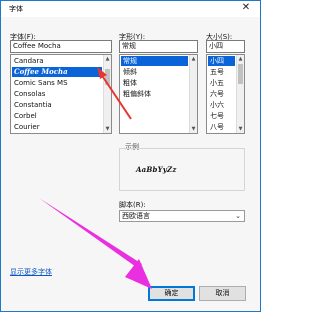  Describe the element at coordinates (95, 243) in the screenshot. I see `magenta-arrow` at that location.